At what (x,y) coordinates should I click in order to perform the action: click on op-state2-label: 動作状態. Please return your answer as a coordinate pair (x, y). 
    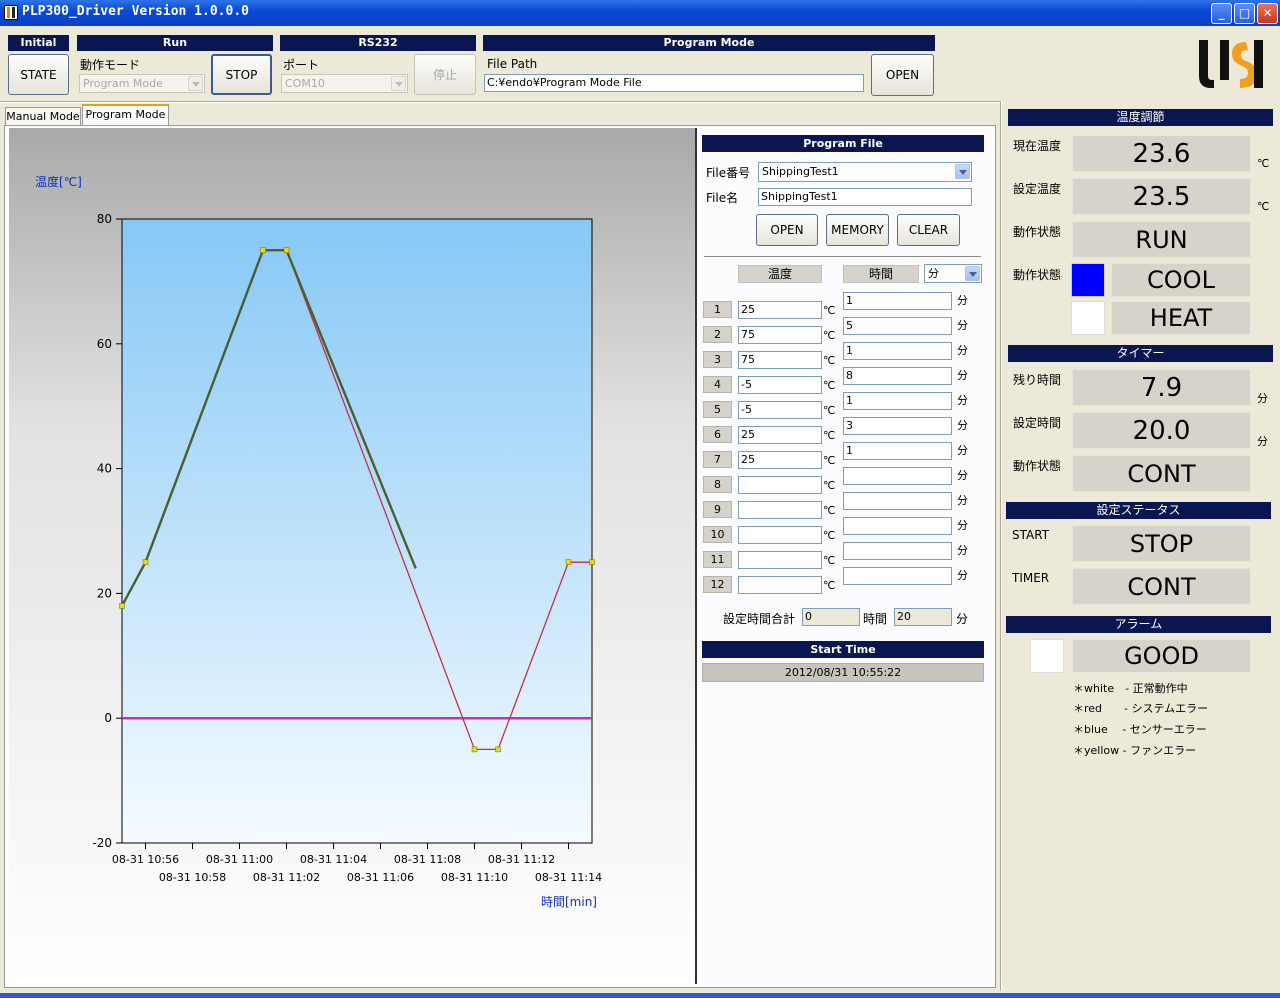
    Looking at the image, I should click on (1037, 275).